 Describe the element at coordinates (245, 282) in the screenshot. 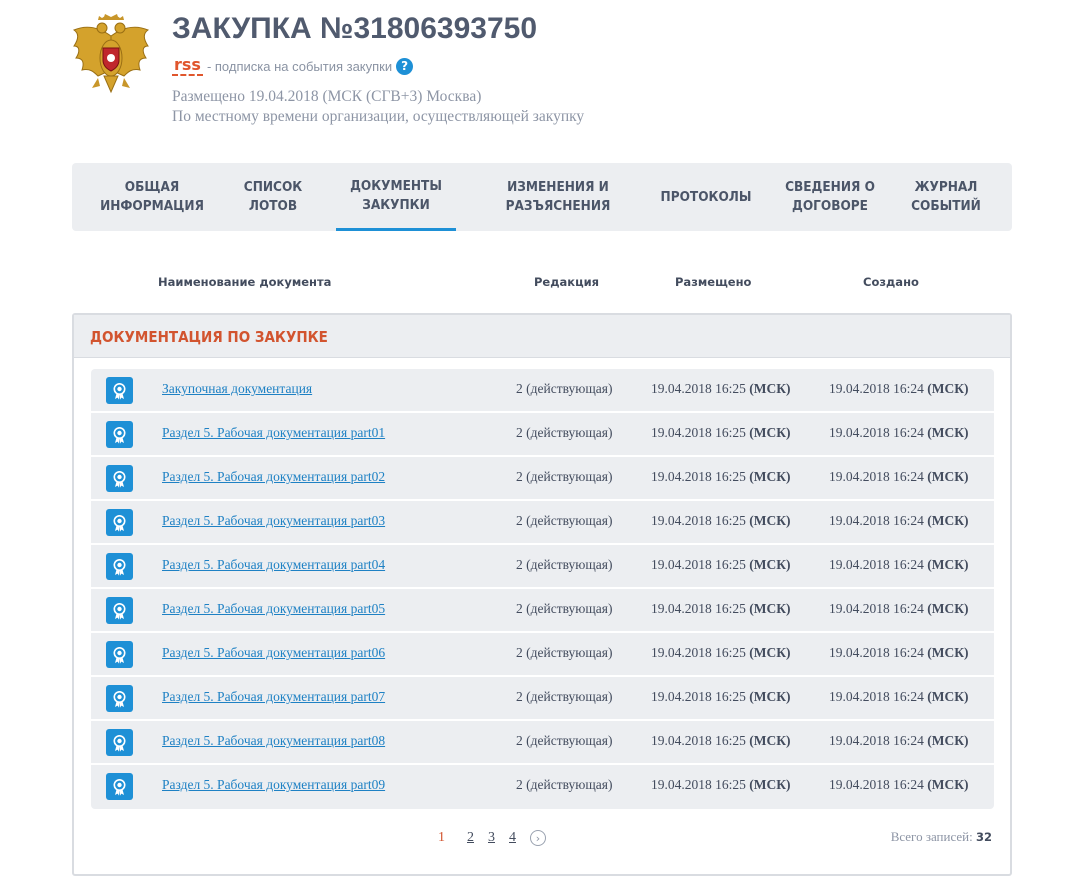

I see `column-header-name: Наименование документа` at that location.